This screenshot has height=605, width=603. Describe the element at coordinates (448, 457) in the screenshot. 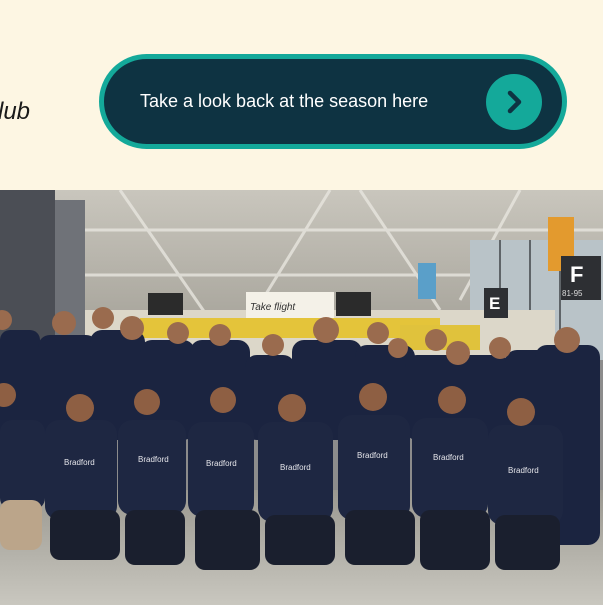

I see `shirt-text-6: Bradford` at that location.